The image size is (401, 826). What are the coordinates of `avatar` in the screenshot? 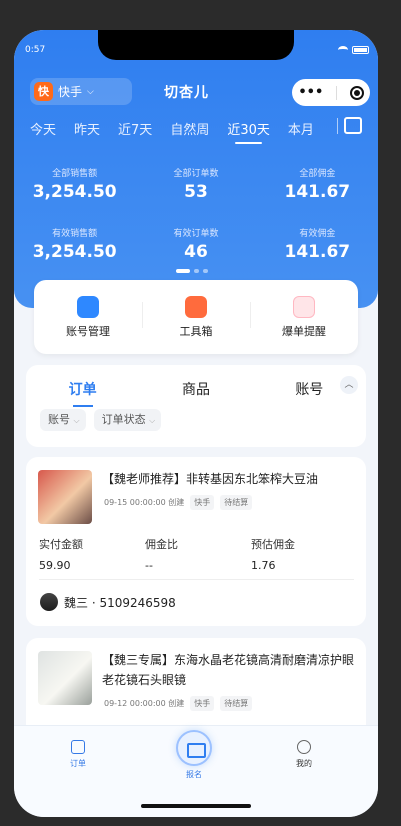 It's located at (49, 602).